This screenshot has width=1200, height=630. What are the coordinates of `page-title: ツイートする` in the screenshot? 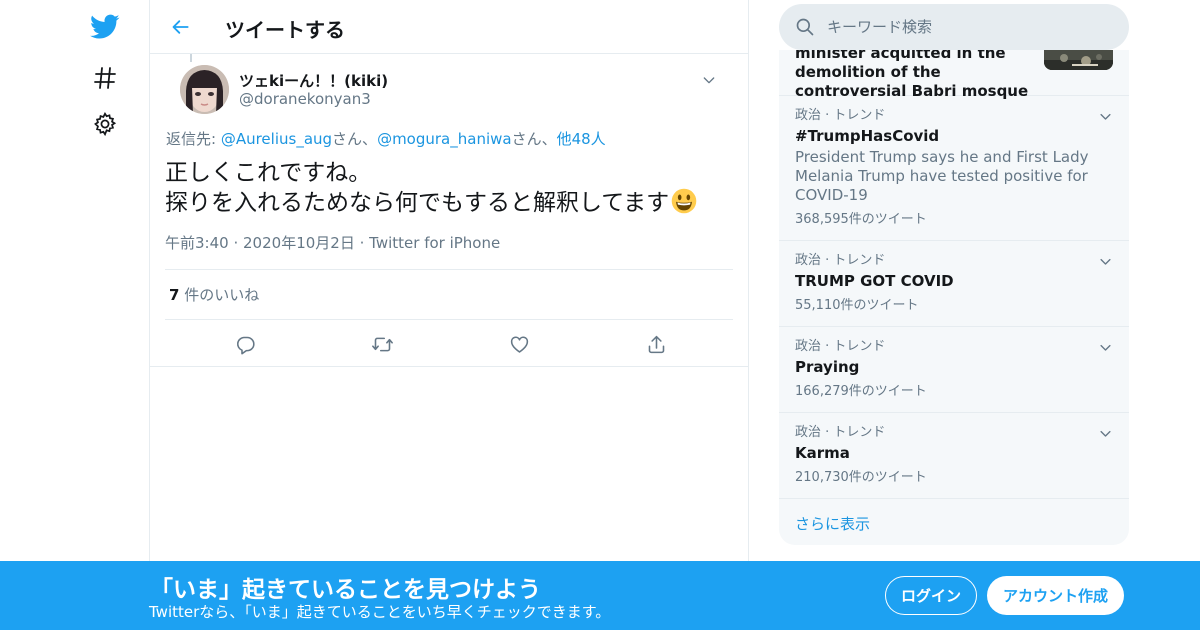 It's located at (285, 30).